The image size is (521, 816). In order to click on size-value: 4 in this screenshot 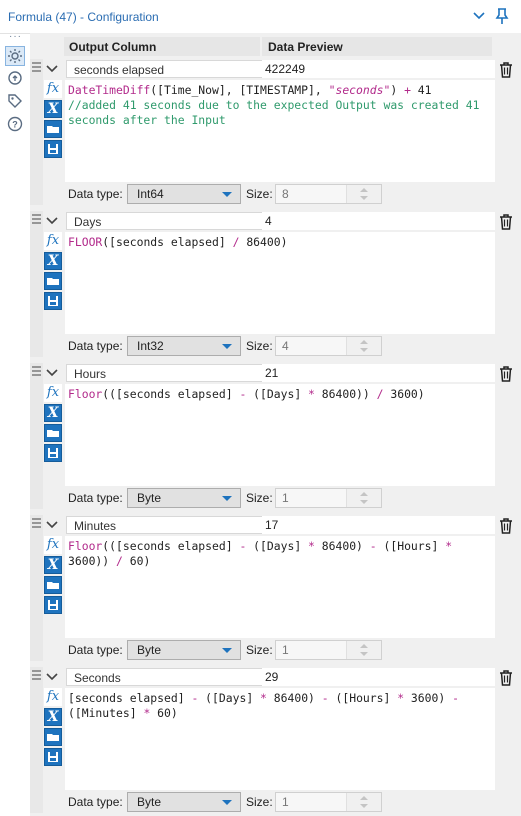, I will do `click(285, 346)`.